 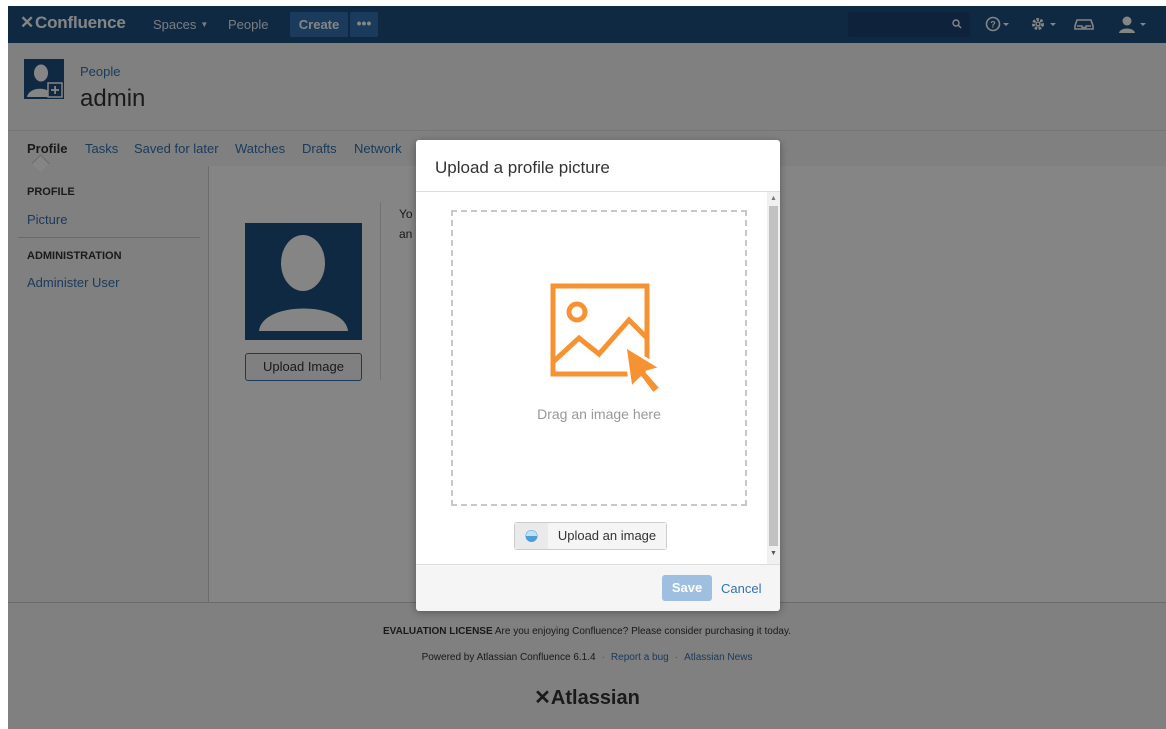 I want to click on upload-icon, so click(x=532, y=536).